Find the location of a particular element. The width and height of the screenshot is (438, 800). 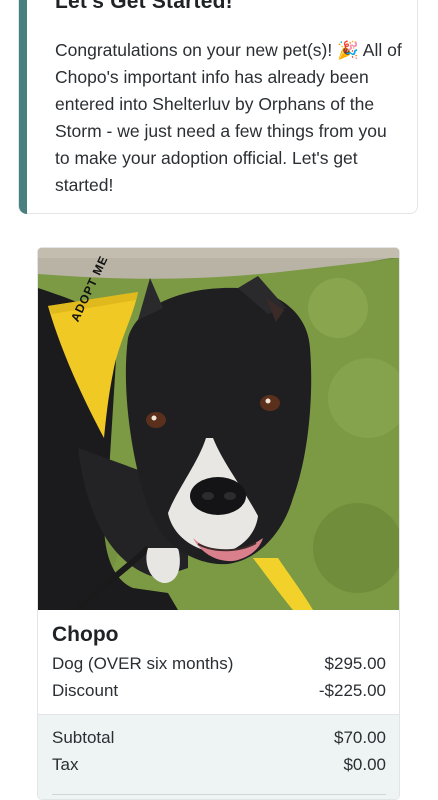

discount-amount: -$225.00 is located at coordinates (352, 690).